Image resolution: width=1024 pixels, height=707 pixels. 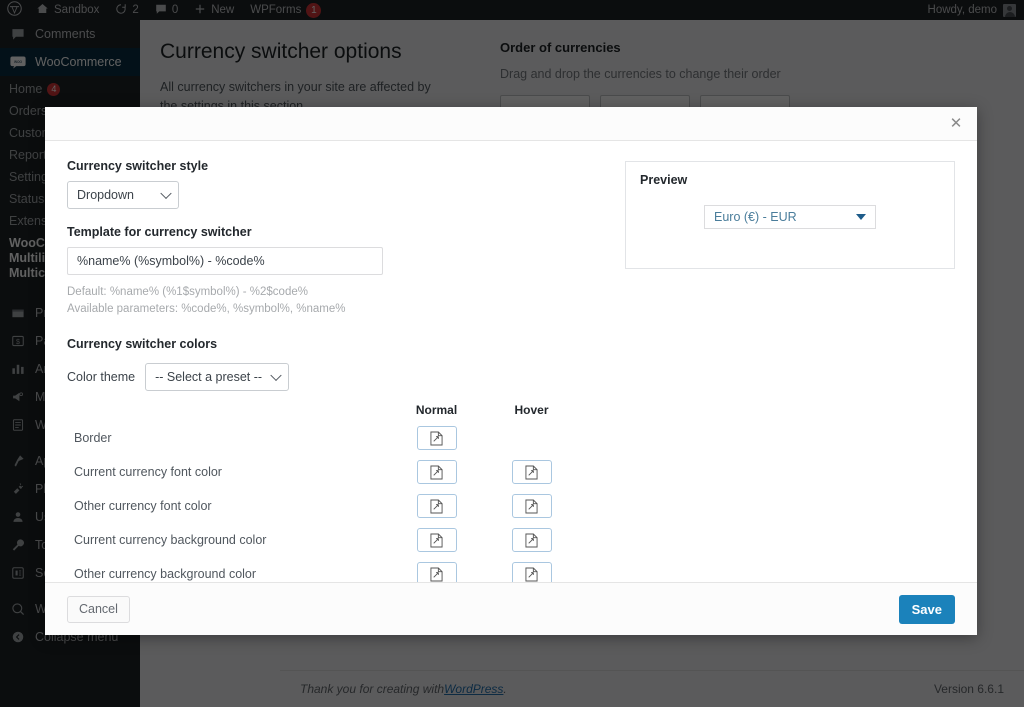 What do you see at coordinates (165, 574) in the screenshot?
I see `color-row-label: Other currency background color` at bounding box center [165, 574].